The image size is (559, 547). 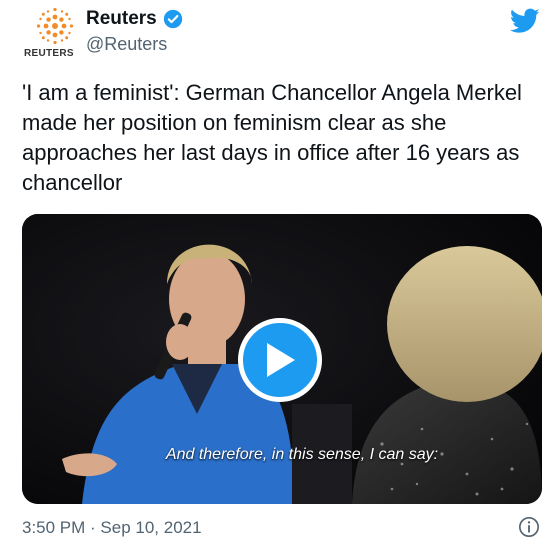 I want to click on video-caption: And therefore, in this sense, I can say:, so click(x=302, y=454).